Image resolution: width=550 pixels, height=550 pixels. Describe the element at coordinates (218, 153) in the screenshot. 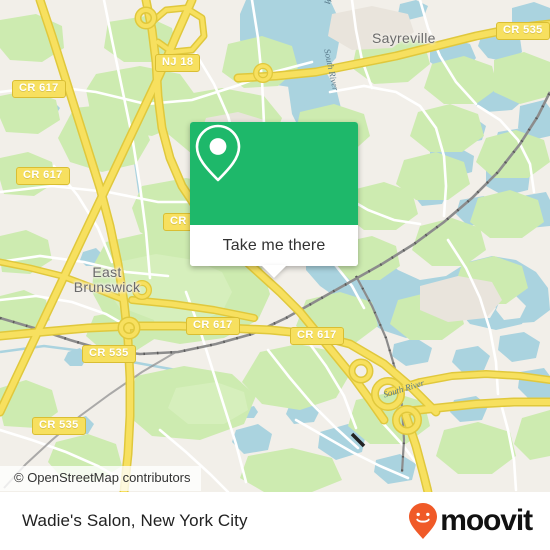

I see `map-pin-icon` at that location.